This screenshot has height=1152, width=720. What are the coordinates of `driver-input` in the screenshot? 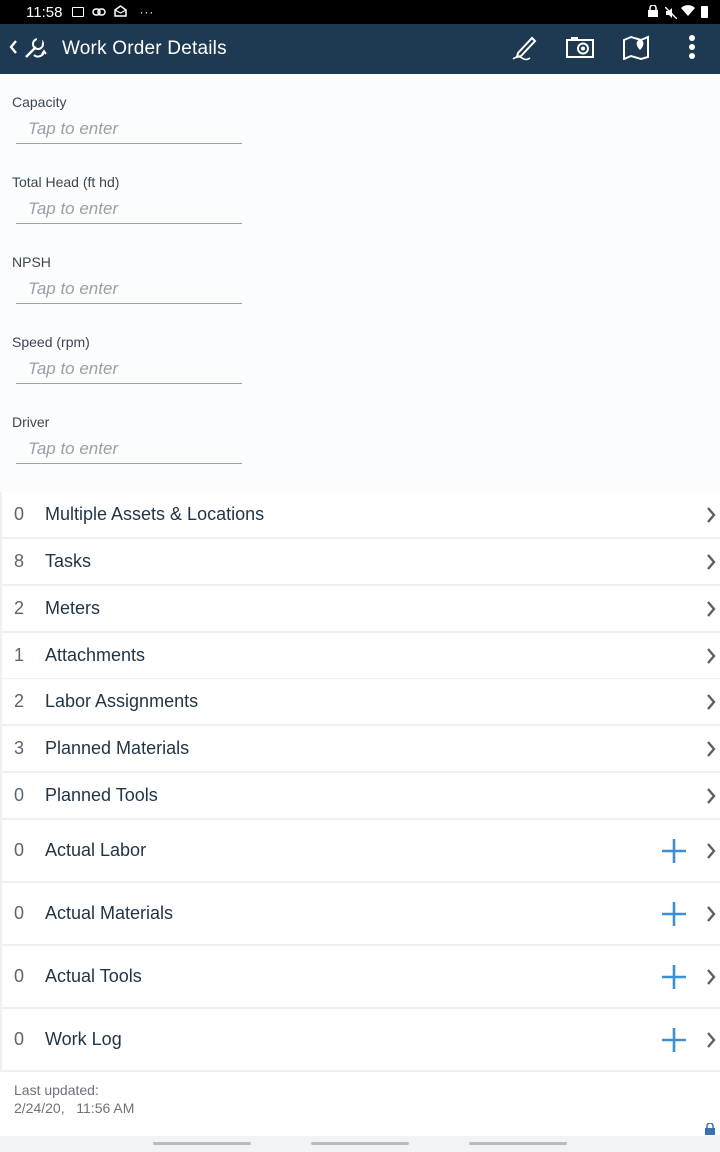 It's located at (129, 449).